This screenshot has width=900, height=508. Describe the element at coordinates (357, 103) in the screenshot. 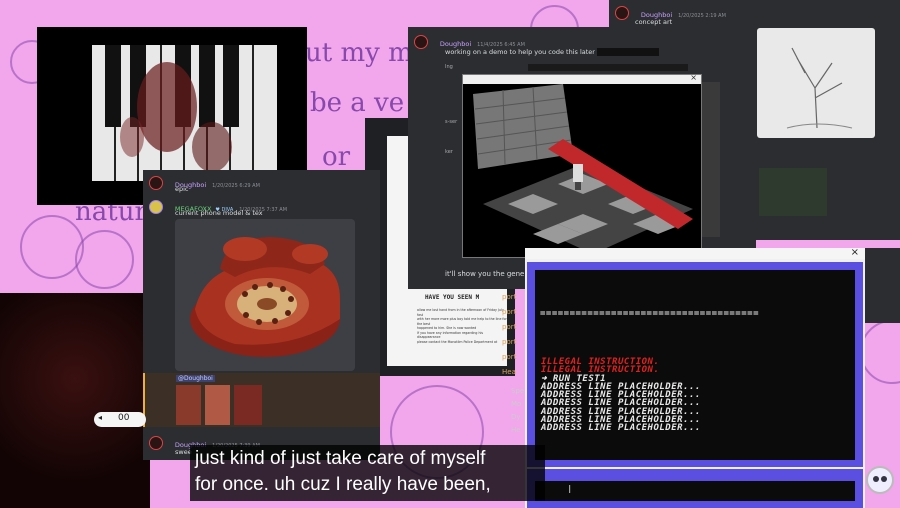

I see `wallpaper-text-2: be a ve` at that location.